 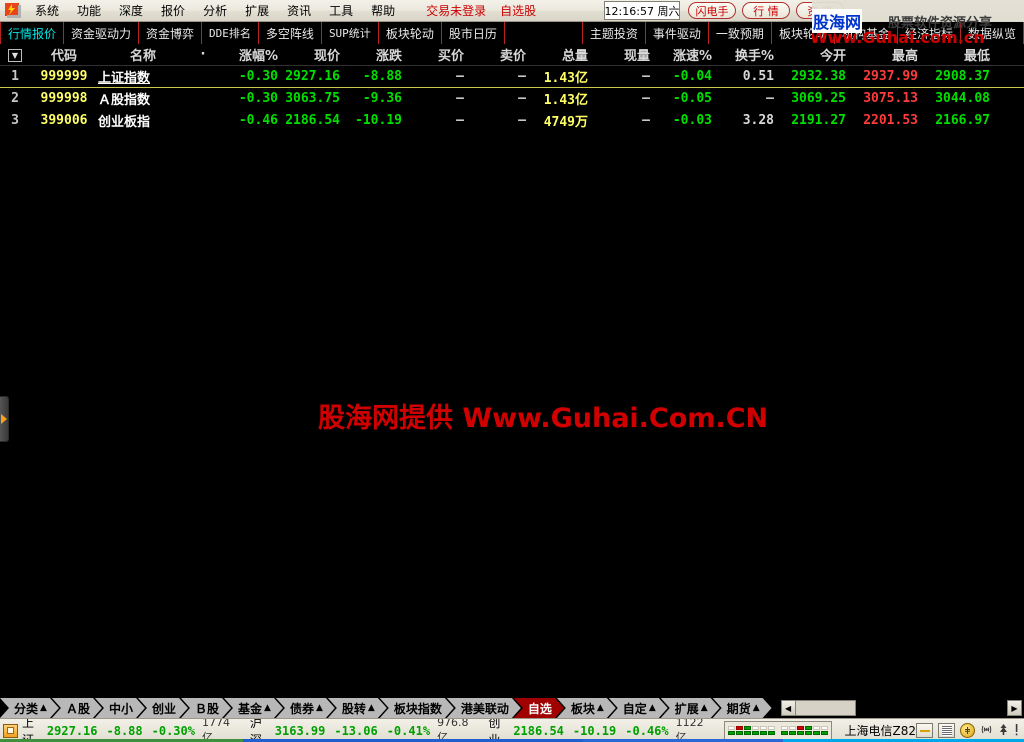 I want to click on tab-dde-rank: DDE排名, so click(x=230, y=33).